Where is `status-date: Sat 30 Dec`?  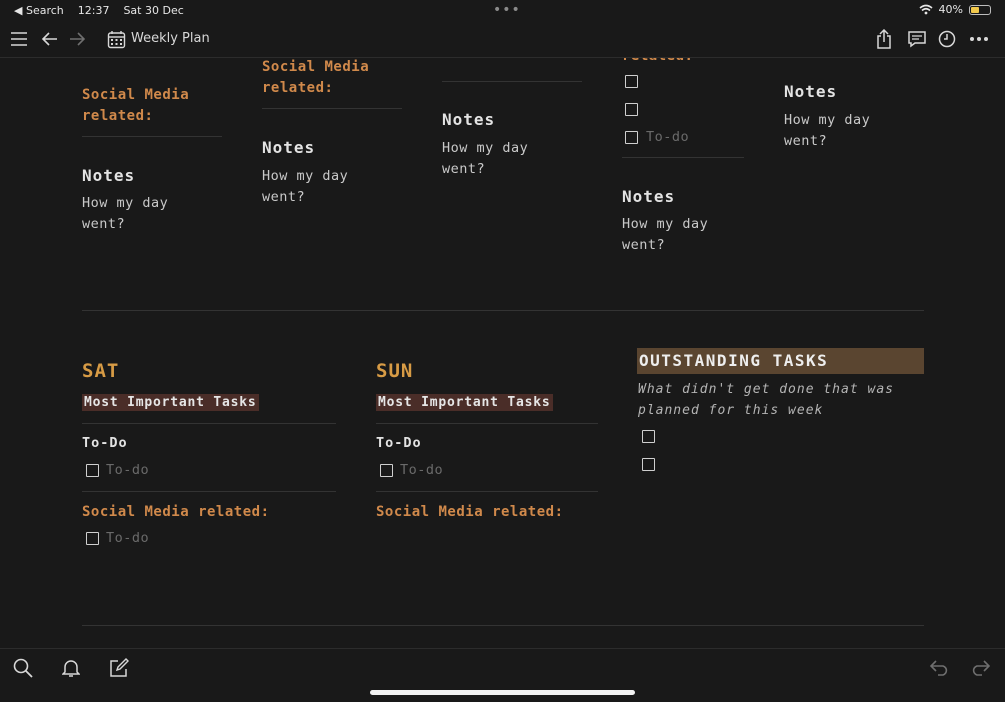
status-date: Sat 30 Dec is located at coordinates (153, 10).